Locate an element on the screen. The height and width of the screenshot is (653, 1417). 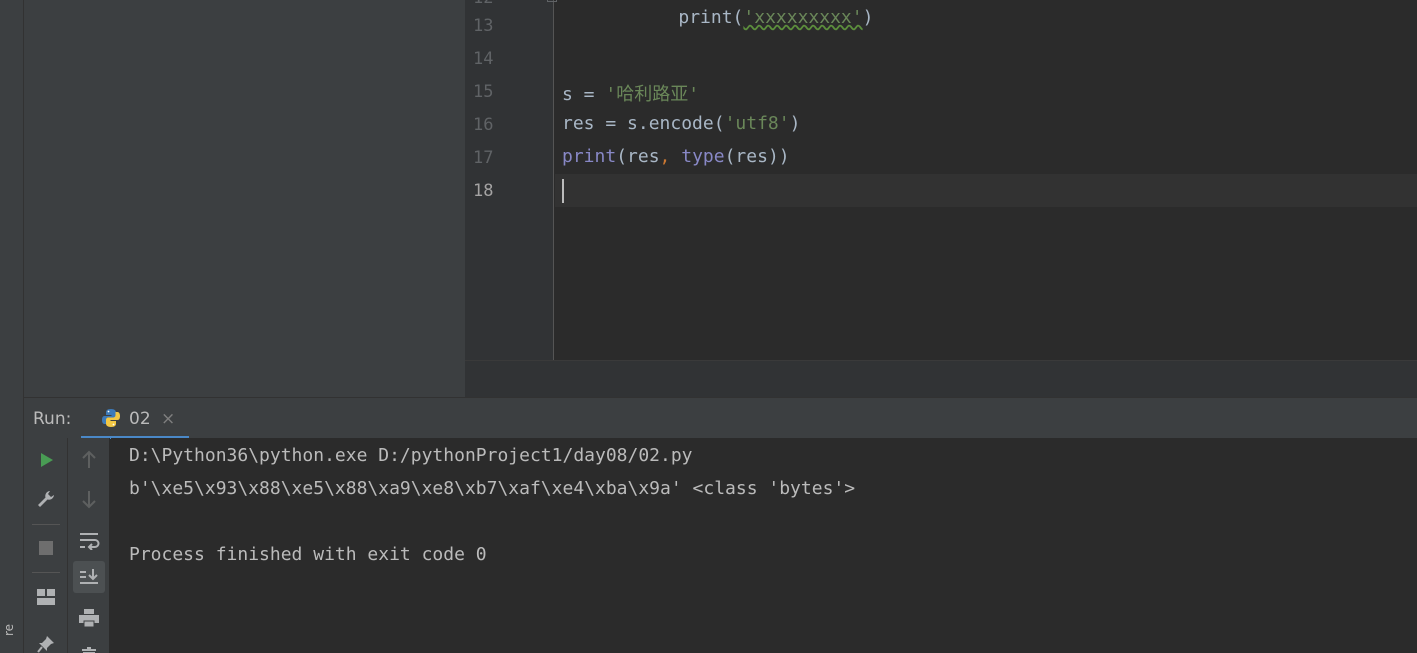
editor-footer is located at coordinates (941, 378).